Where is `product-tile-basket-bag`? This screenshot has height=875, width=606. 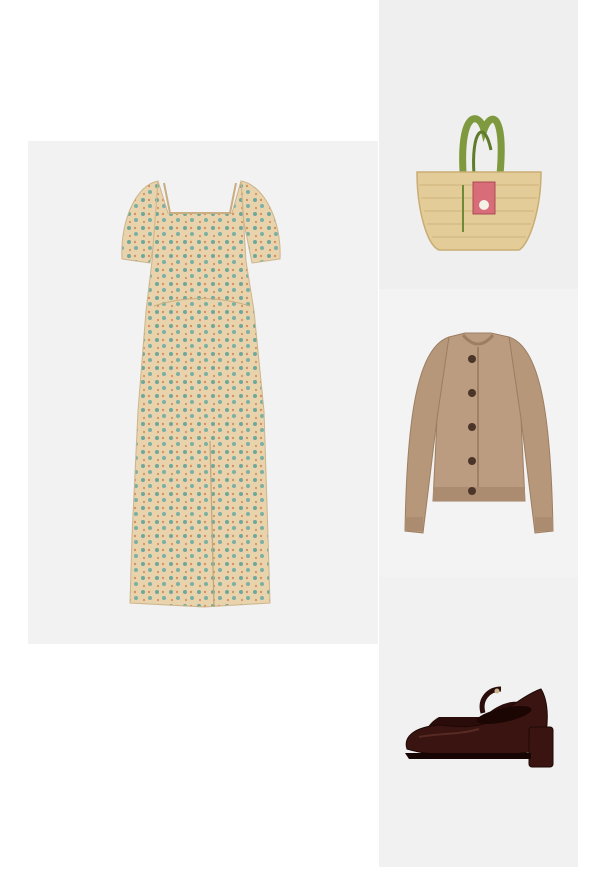 product-tile-basket-bag is located at coordinates (478, 144).